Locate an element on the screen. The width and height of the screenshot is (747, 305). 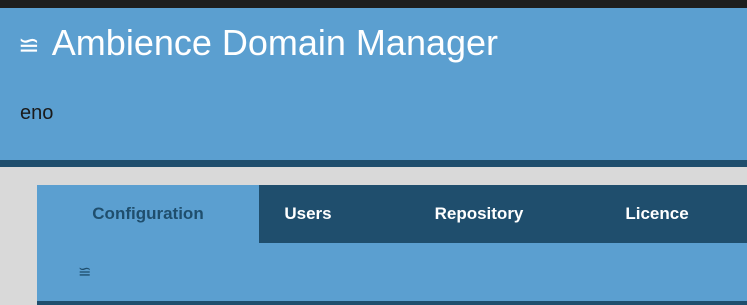
menu-icon: ≌ is located at coordinates (29, 45).